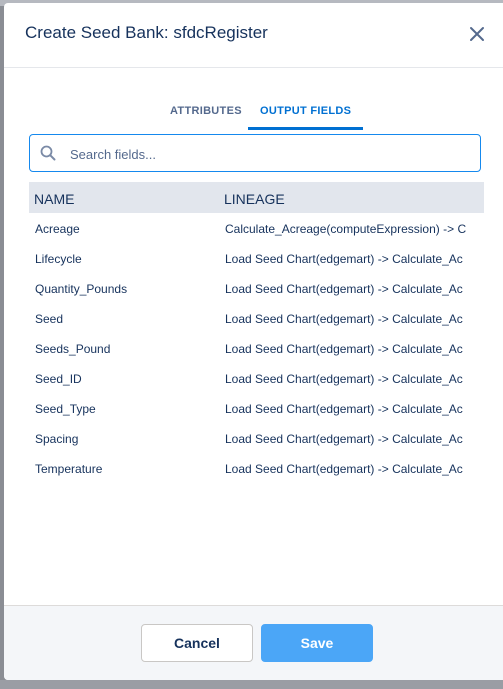  I want to click on close-button, so click(477, 36).